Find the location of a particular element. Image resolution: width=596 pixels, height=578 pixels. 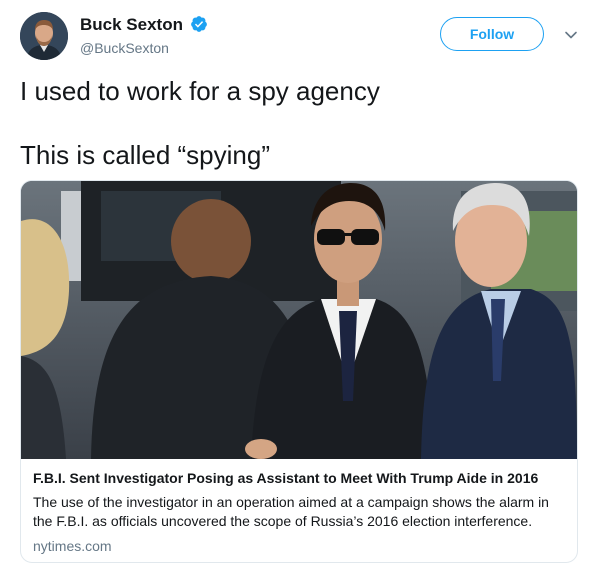

card-domain: nytimes.com is located at coordinates (72, 546).